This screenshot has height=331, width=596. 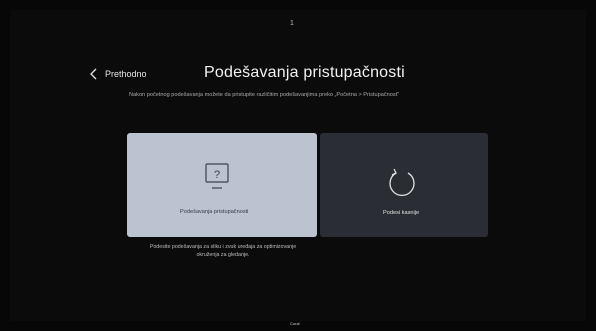 What do you see at coordinates (401, 213) in the screenshot?
I see `set-later-label: Podesi kasnije` at bounding box center [401, 213].